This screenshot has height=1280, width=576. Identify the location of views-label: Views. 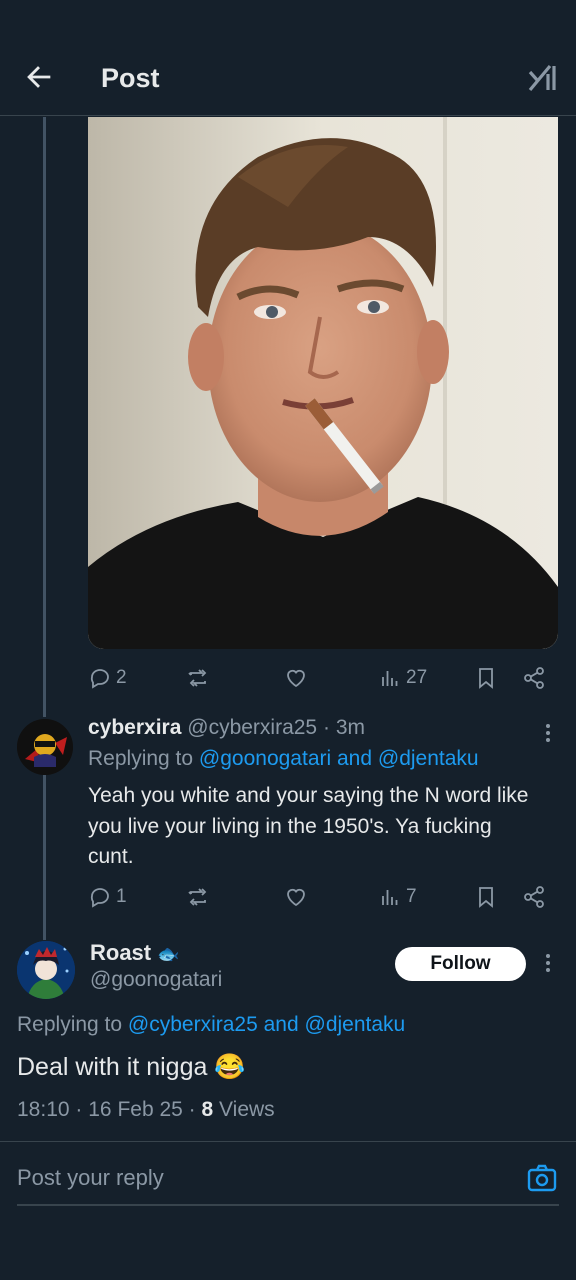
(247, 1109).